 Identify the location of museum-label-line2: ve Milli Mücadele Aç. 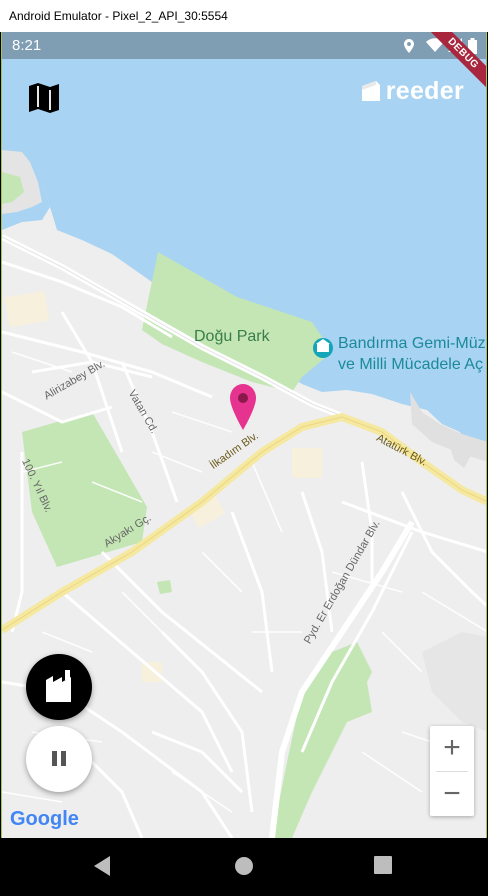
(410, 364).